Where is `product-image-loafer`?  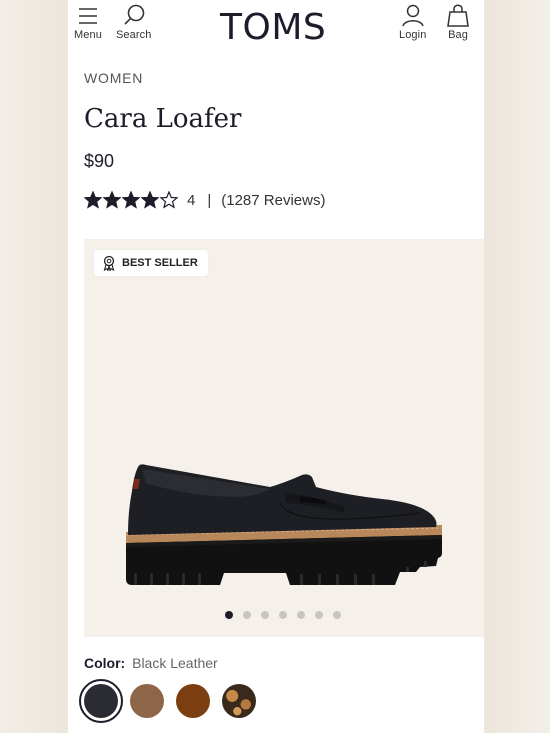
product-image-loafer is located at coordinates (284, 524).